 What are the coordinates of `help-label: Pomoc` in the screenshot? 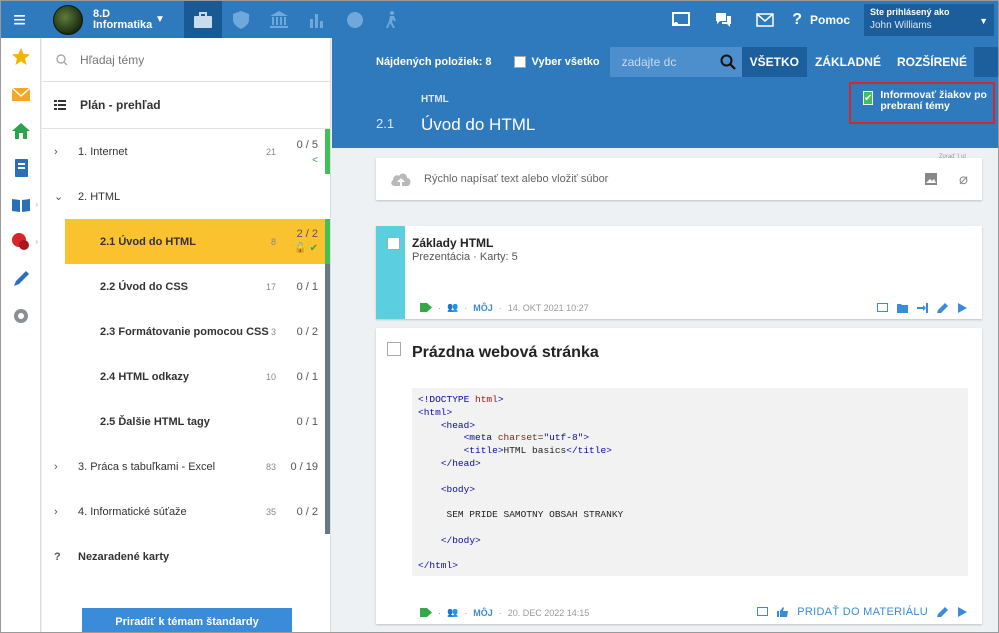 It's located at (829, 19).